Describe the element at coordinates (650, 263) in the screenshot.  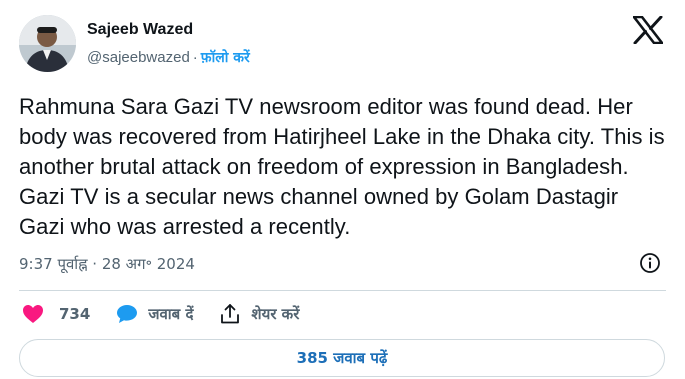
I see `info-icon` at that location.